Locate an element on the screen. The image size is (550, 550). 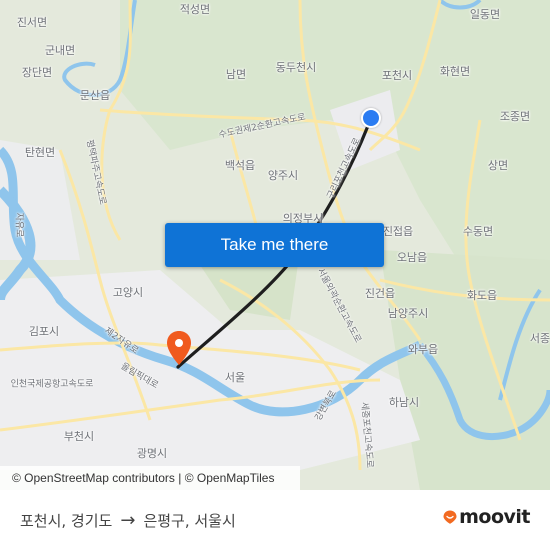
label-jingeon: 진건읍 is located at coordinates (380, 293).